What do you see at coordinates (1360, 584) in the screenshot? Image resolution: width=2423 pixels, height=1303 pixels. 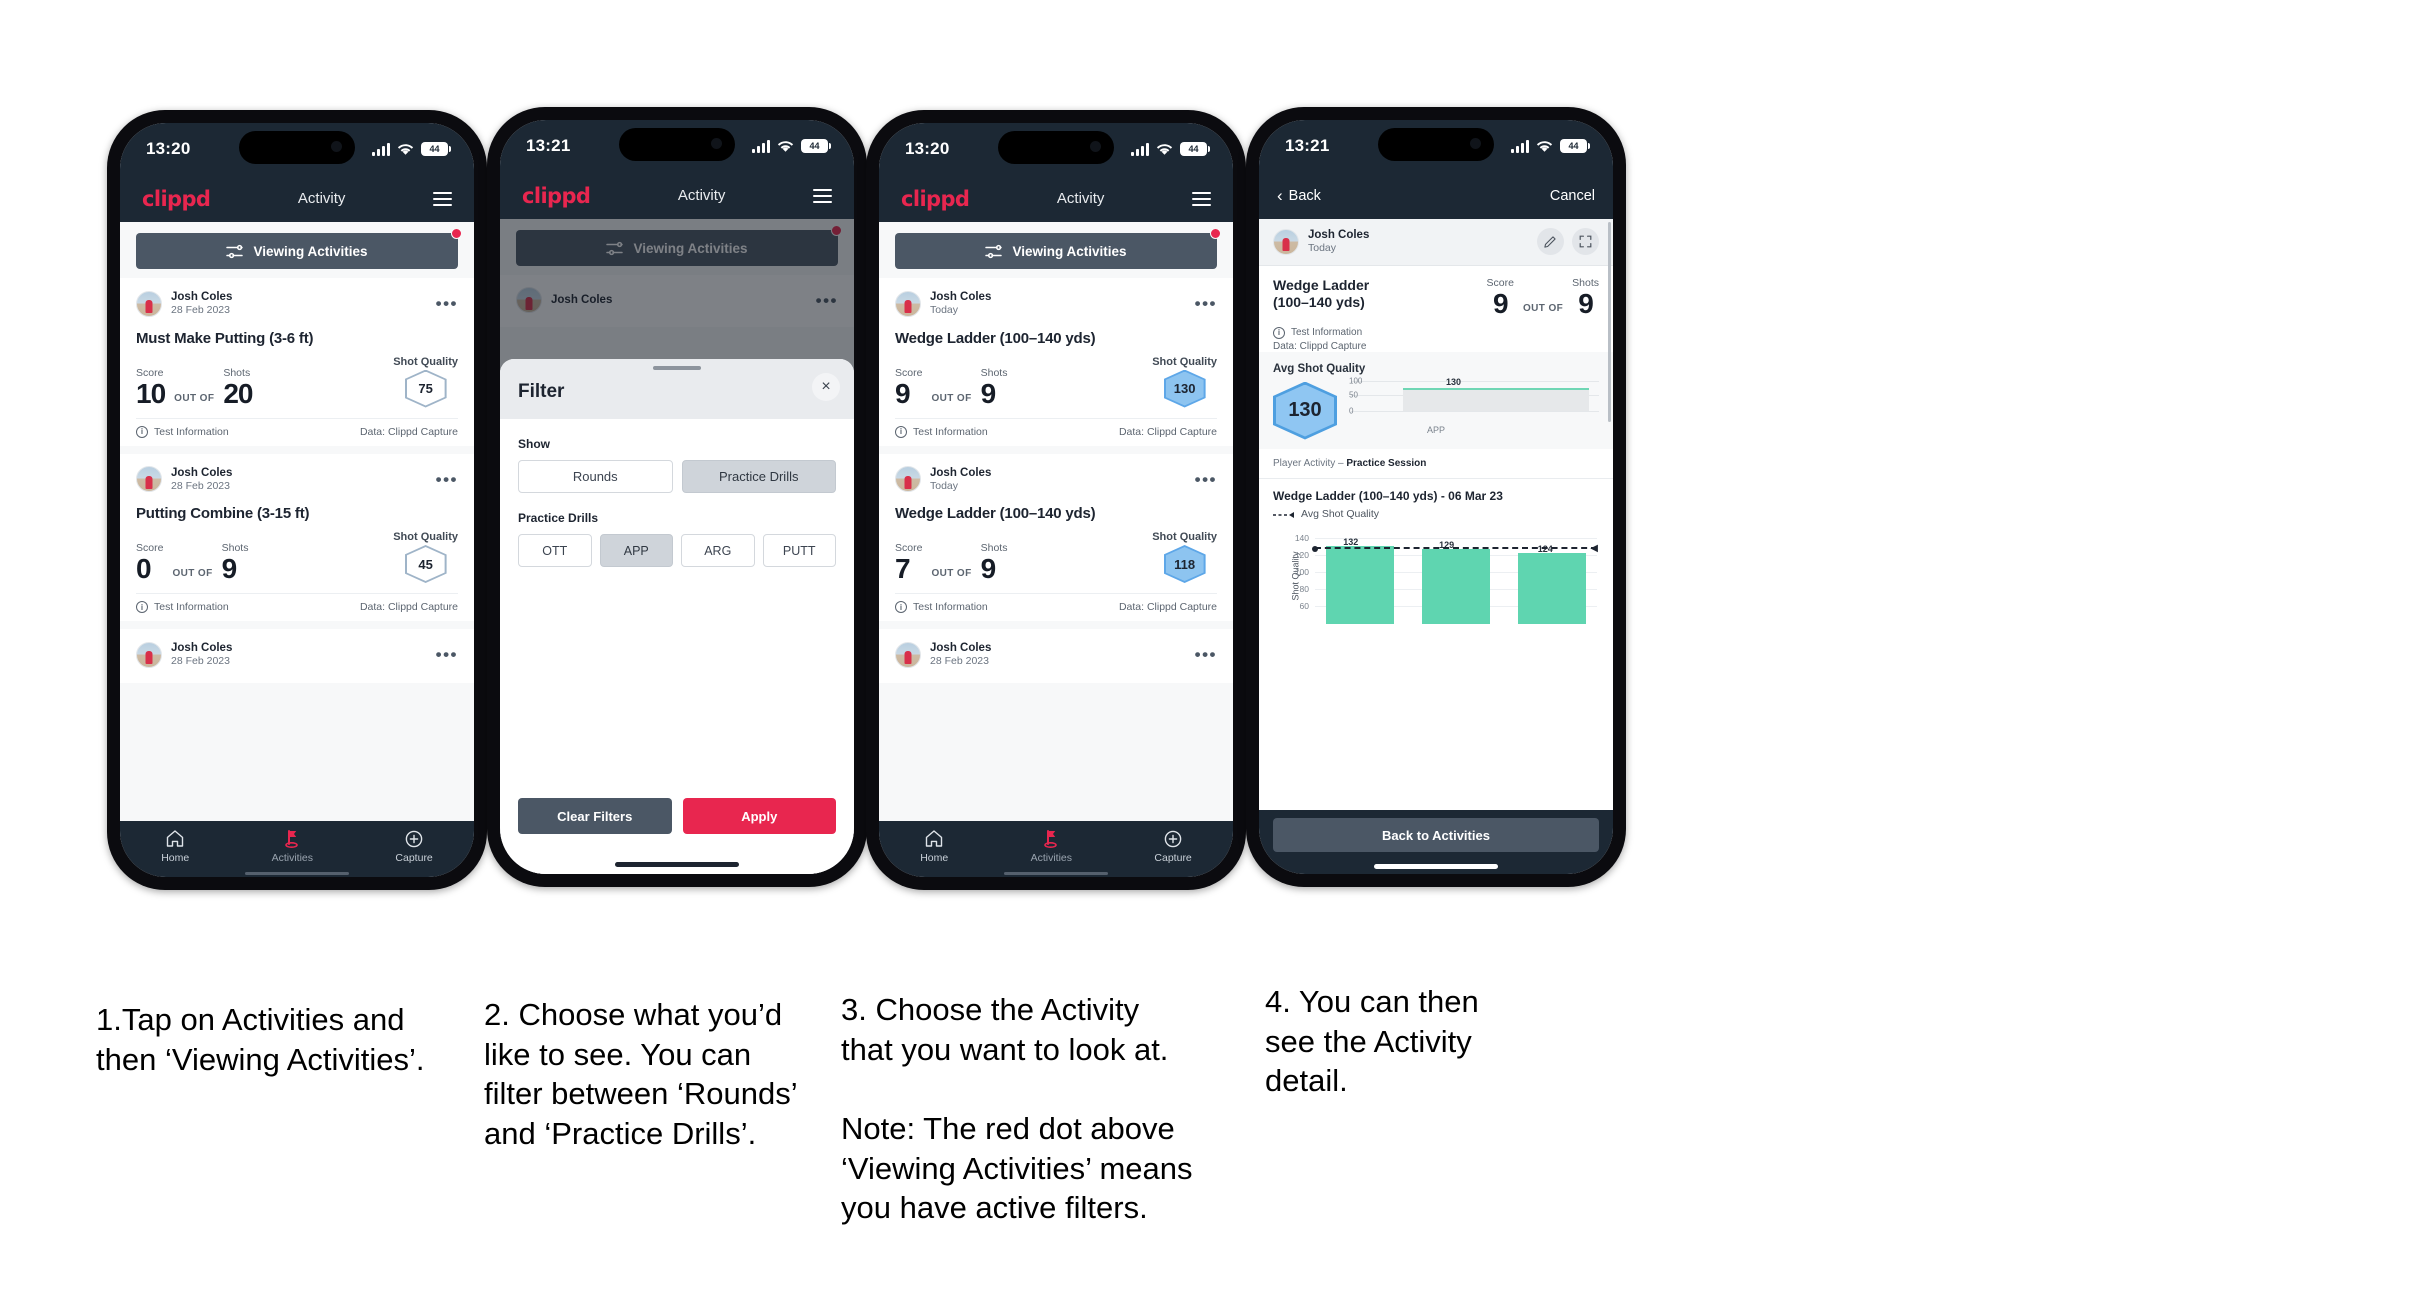 I see `chart-bar` at bounding box center [1360, 584].